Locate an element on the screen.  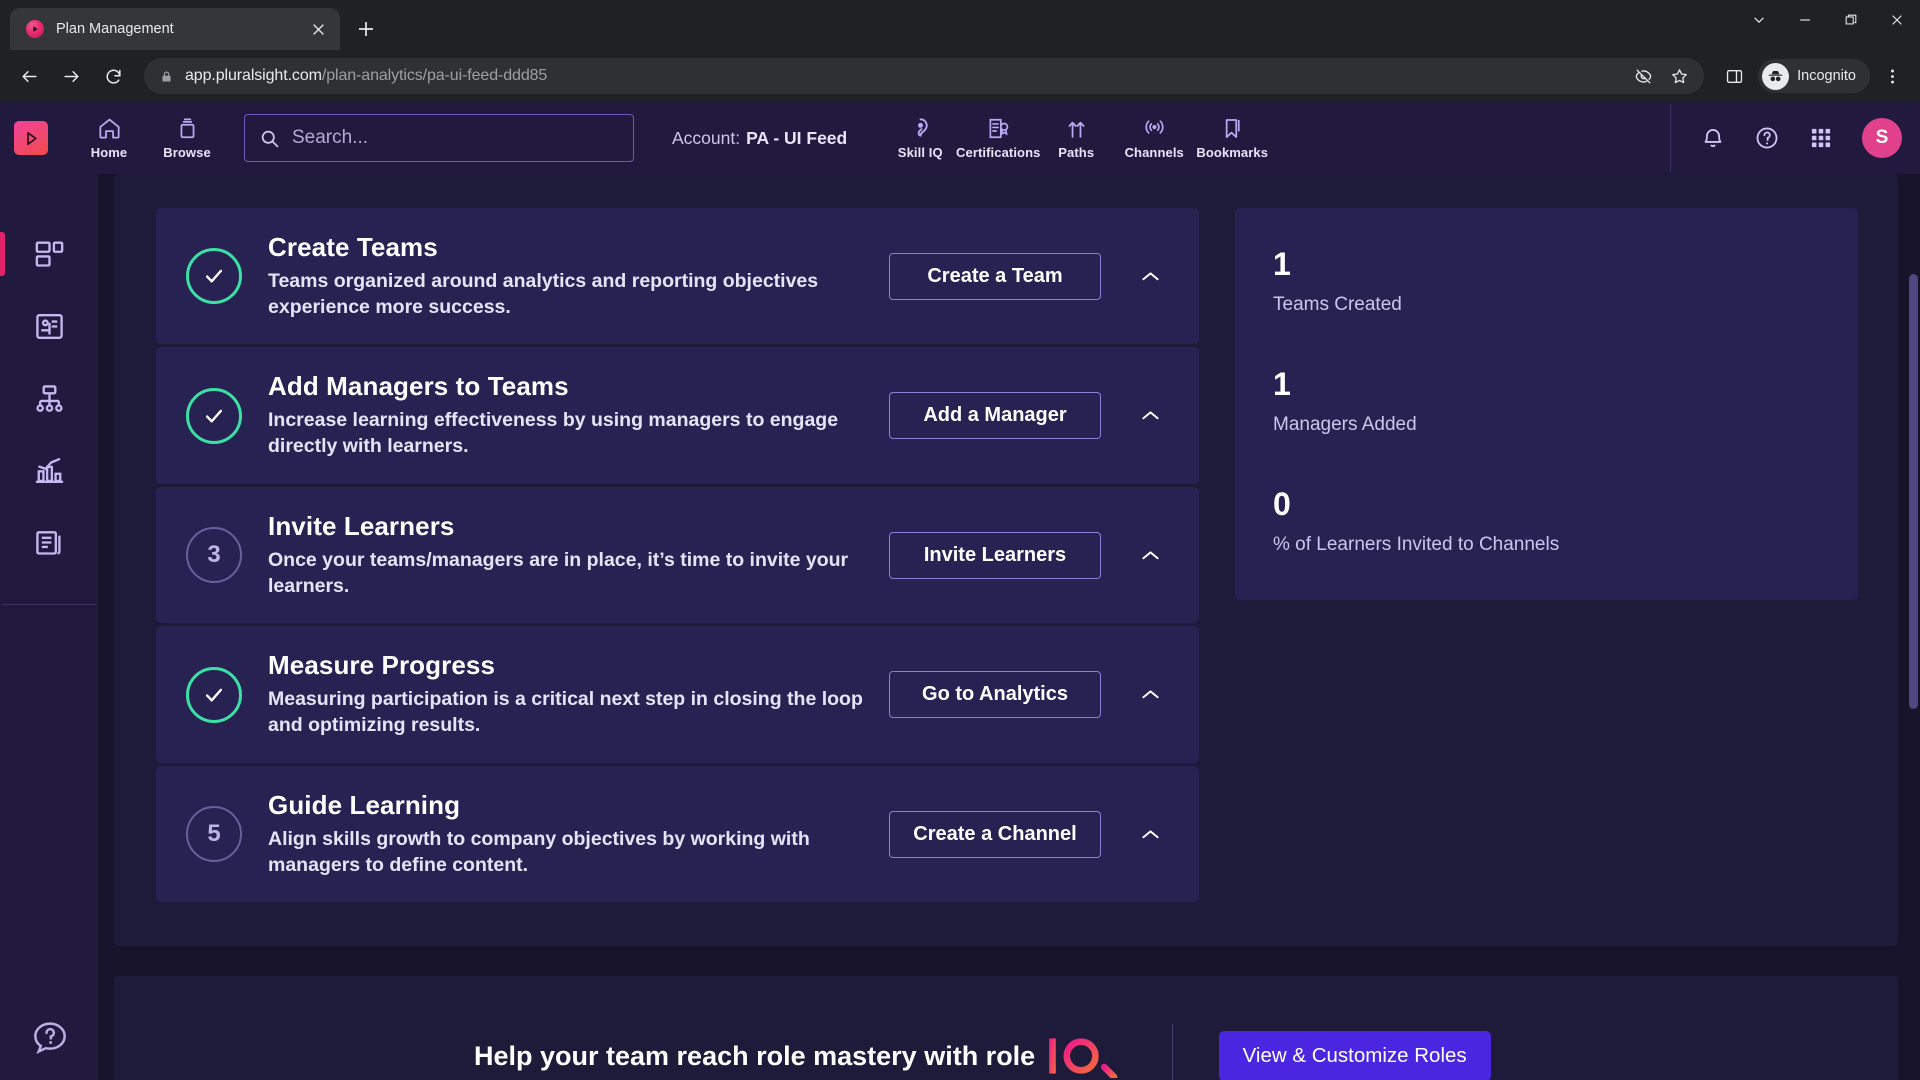
step-number-badge: 3 is located at coordinates (214, 555).